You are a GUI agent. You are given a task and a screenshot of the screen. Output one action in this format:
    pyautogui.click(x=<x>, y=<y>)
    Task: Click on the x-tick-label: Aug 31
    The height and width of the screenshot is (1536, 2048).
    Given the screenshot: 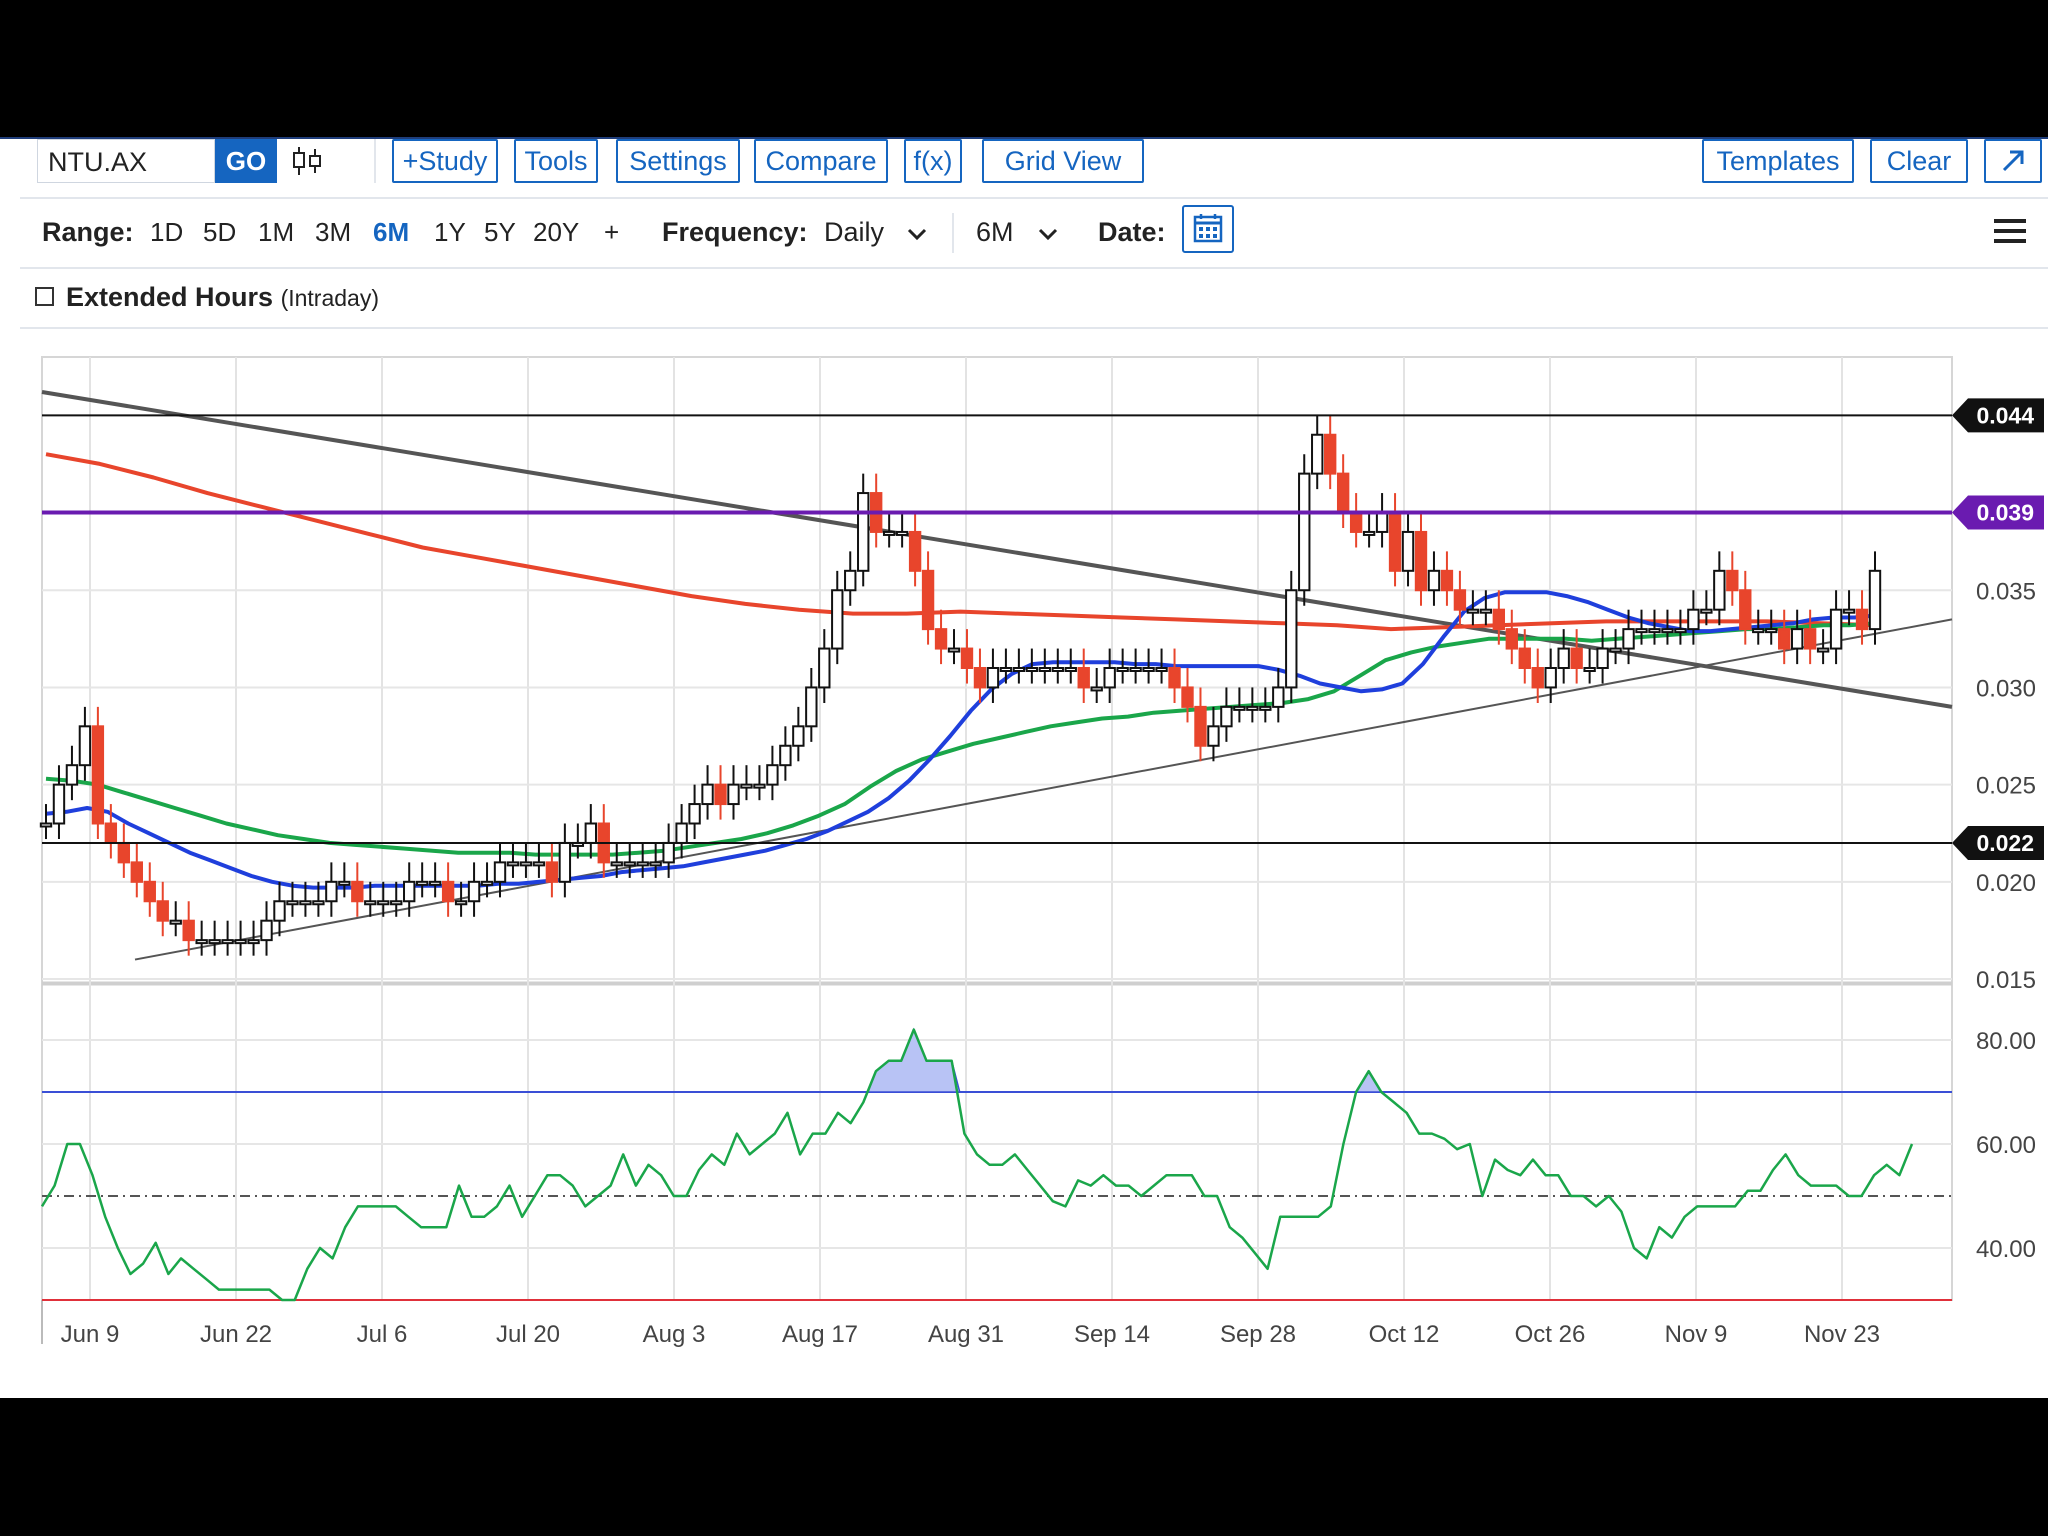 What is the action you would take?
    pyautogui.click(x=966, y=1334)
    